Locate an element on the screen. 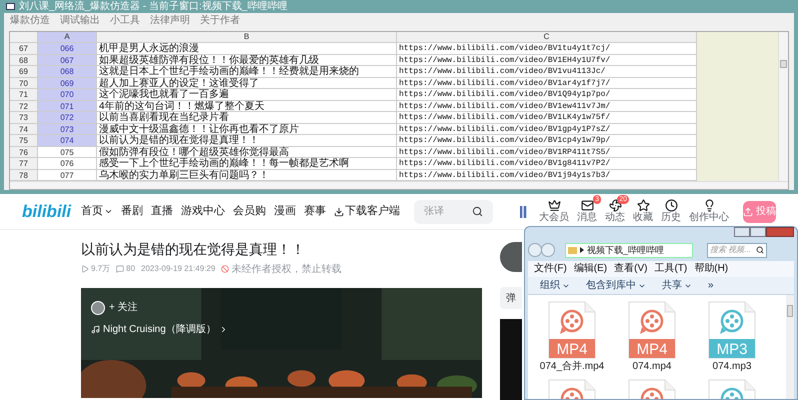  menu-item: 帮助(H) is located at coordinates (711, 269).